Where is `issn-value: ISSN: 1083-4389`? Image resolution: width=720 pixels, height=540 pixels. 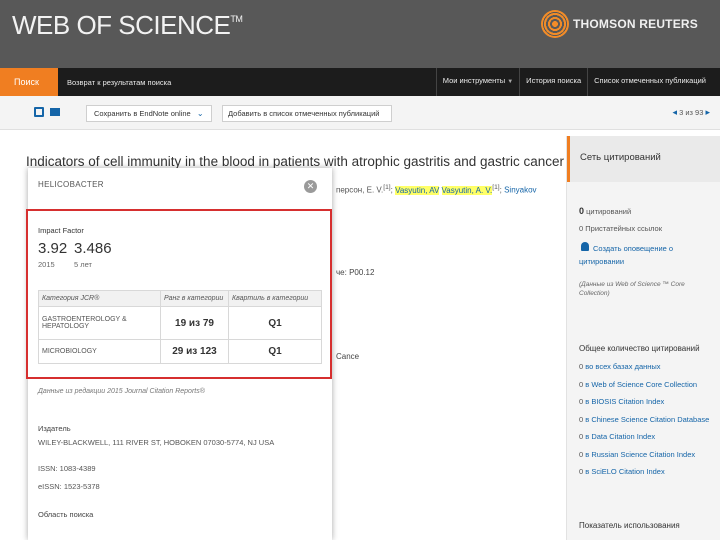 issn-value: ISSN: 1083-4389 is located at coordinates (67, 468).